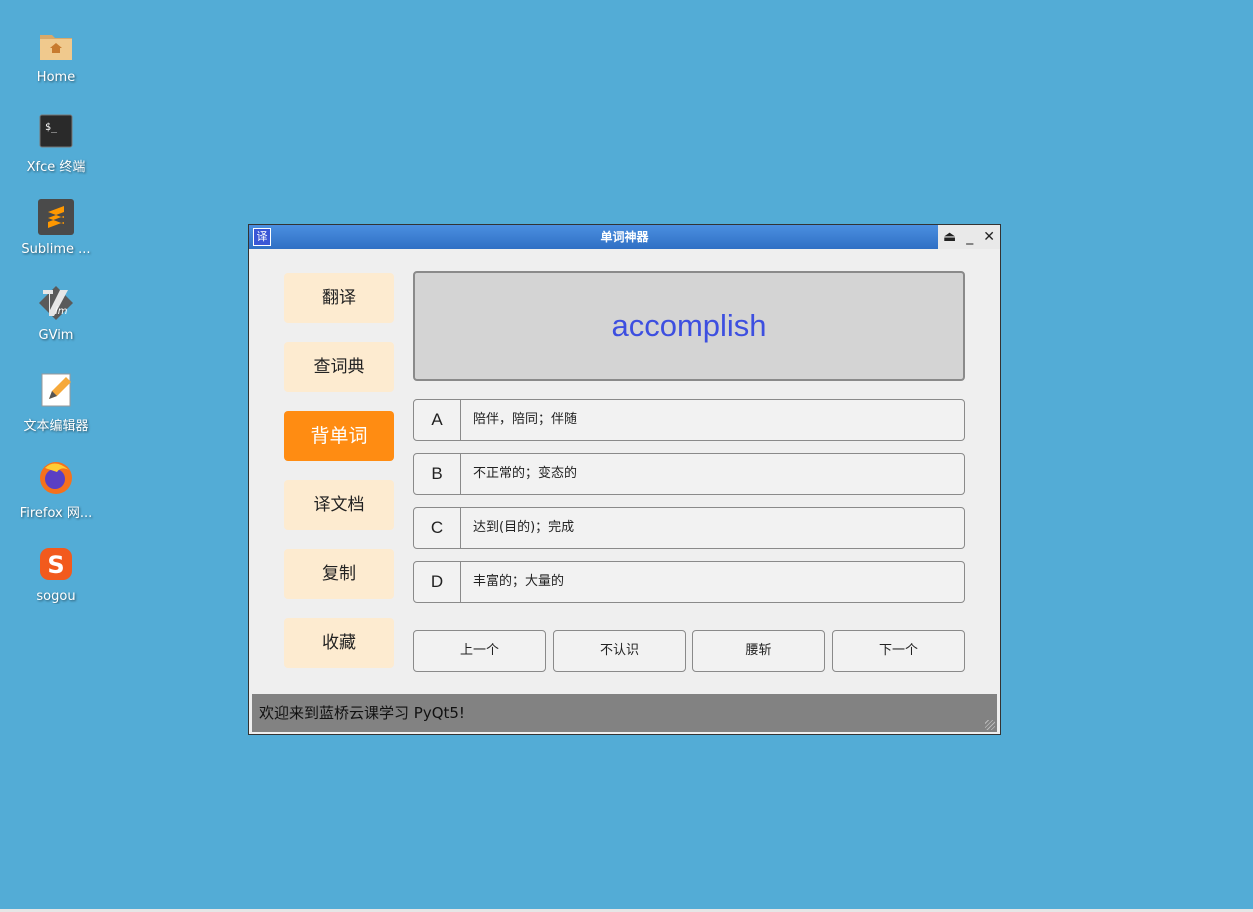 Image resolution: width=1253 pixels, height=912 pixels. I want to click on text-editor-icon, so click(56, 390).